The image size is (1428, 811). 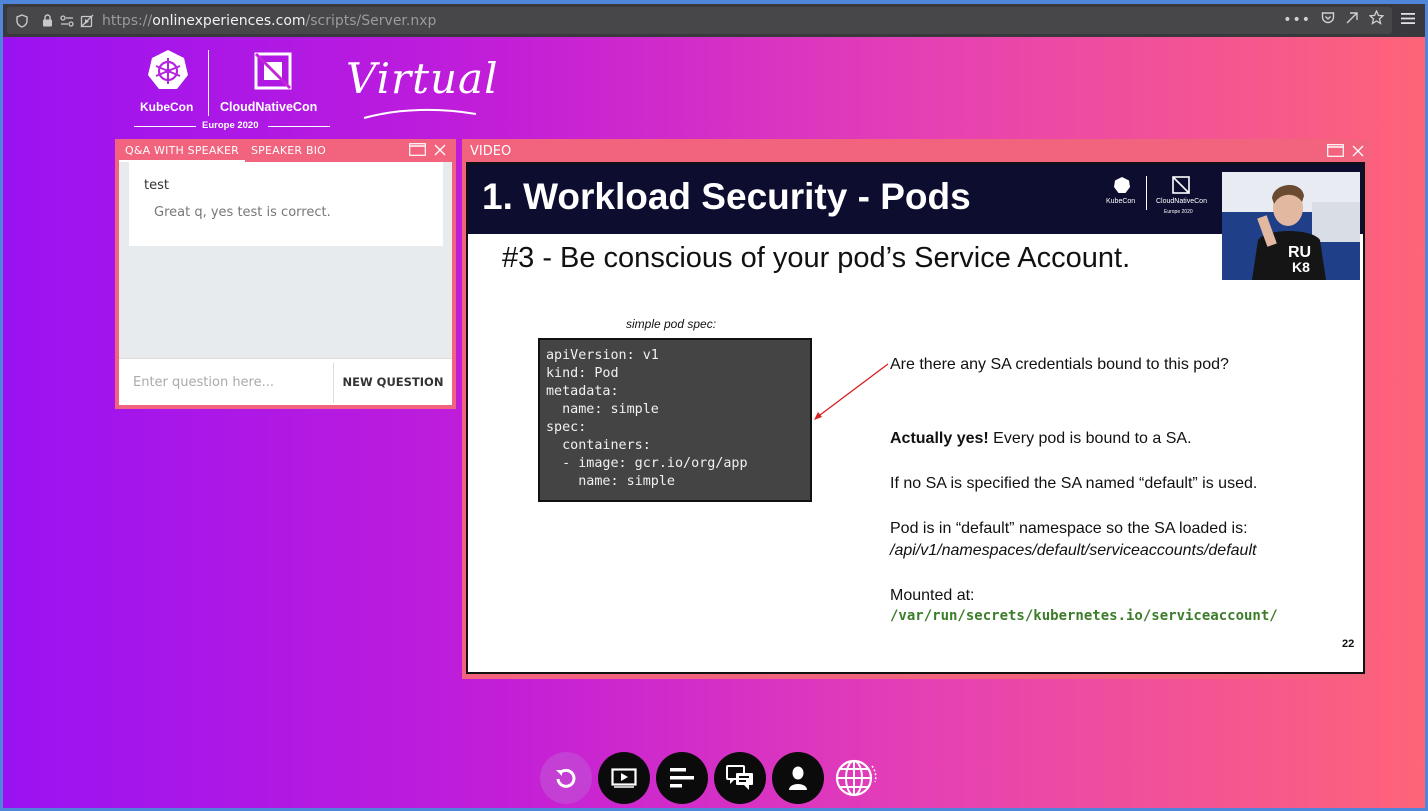 I want to click on bookmark-star-icon, so click(x=1376, y=19).